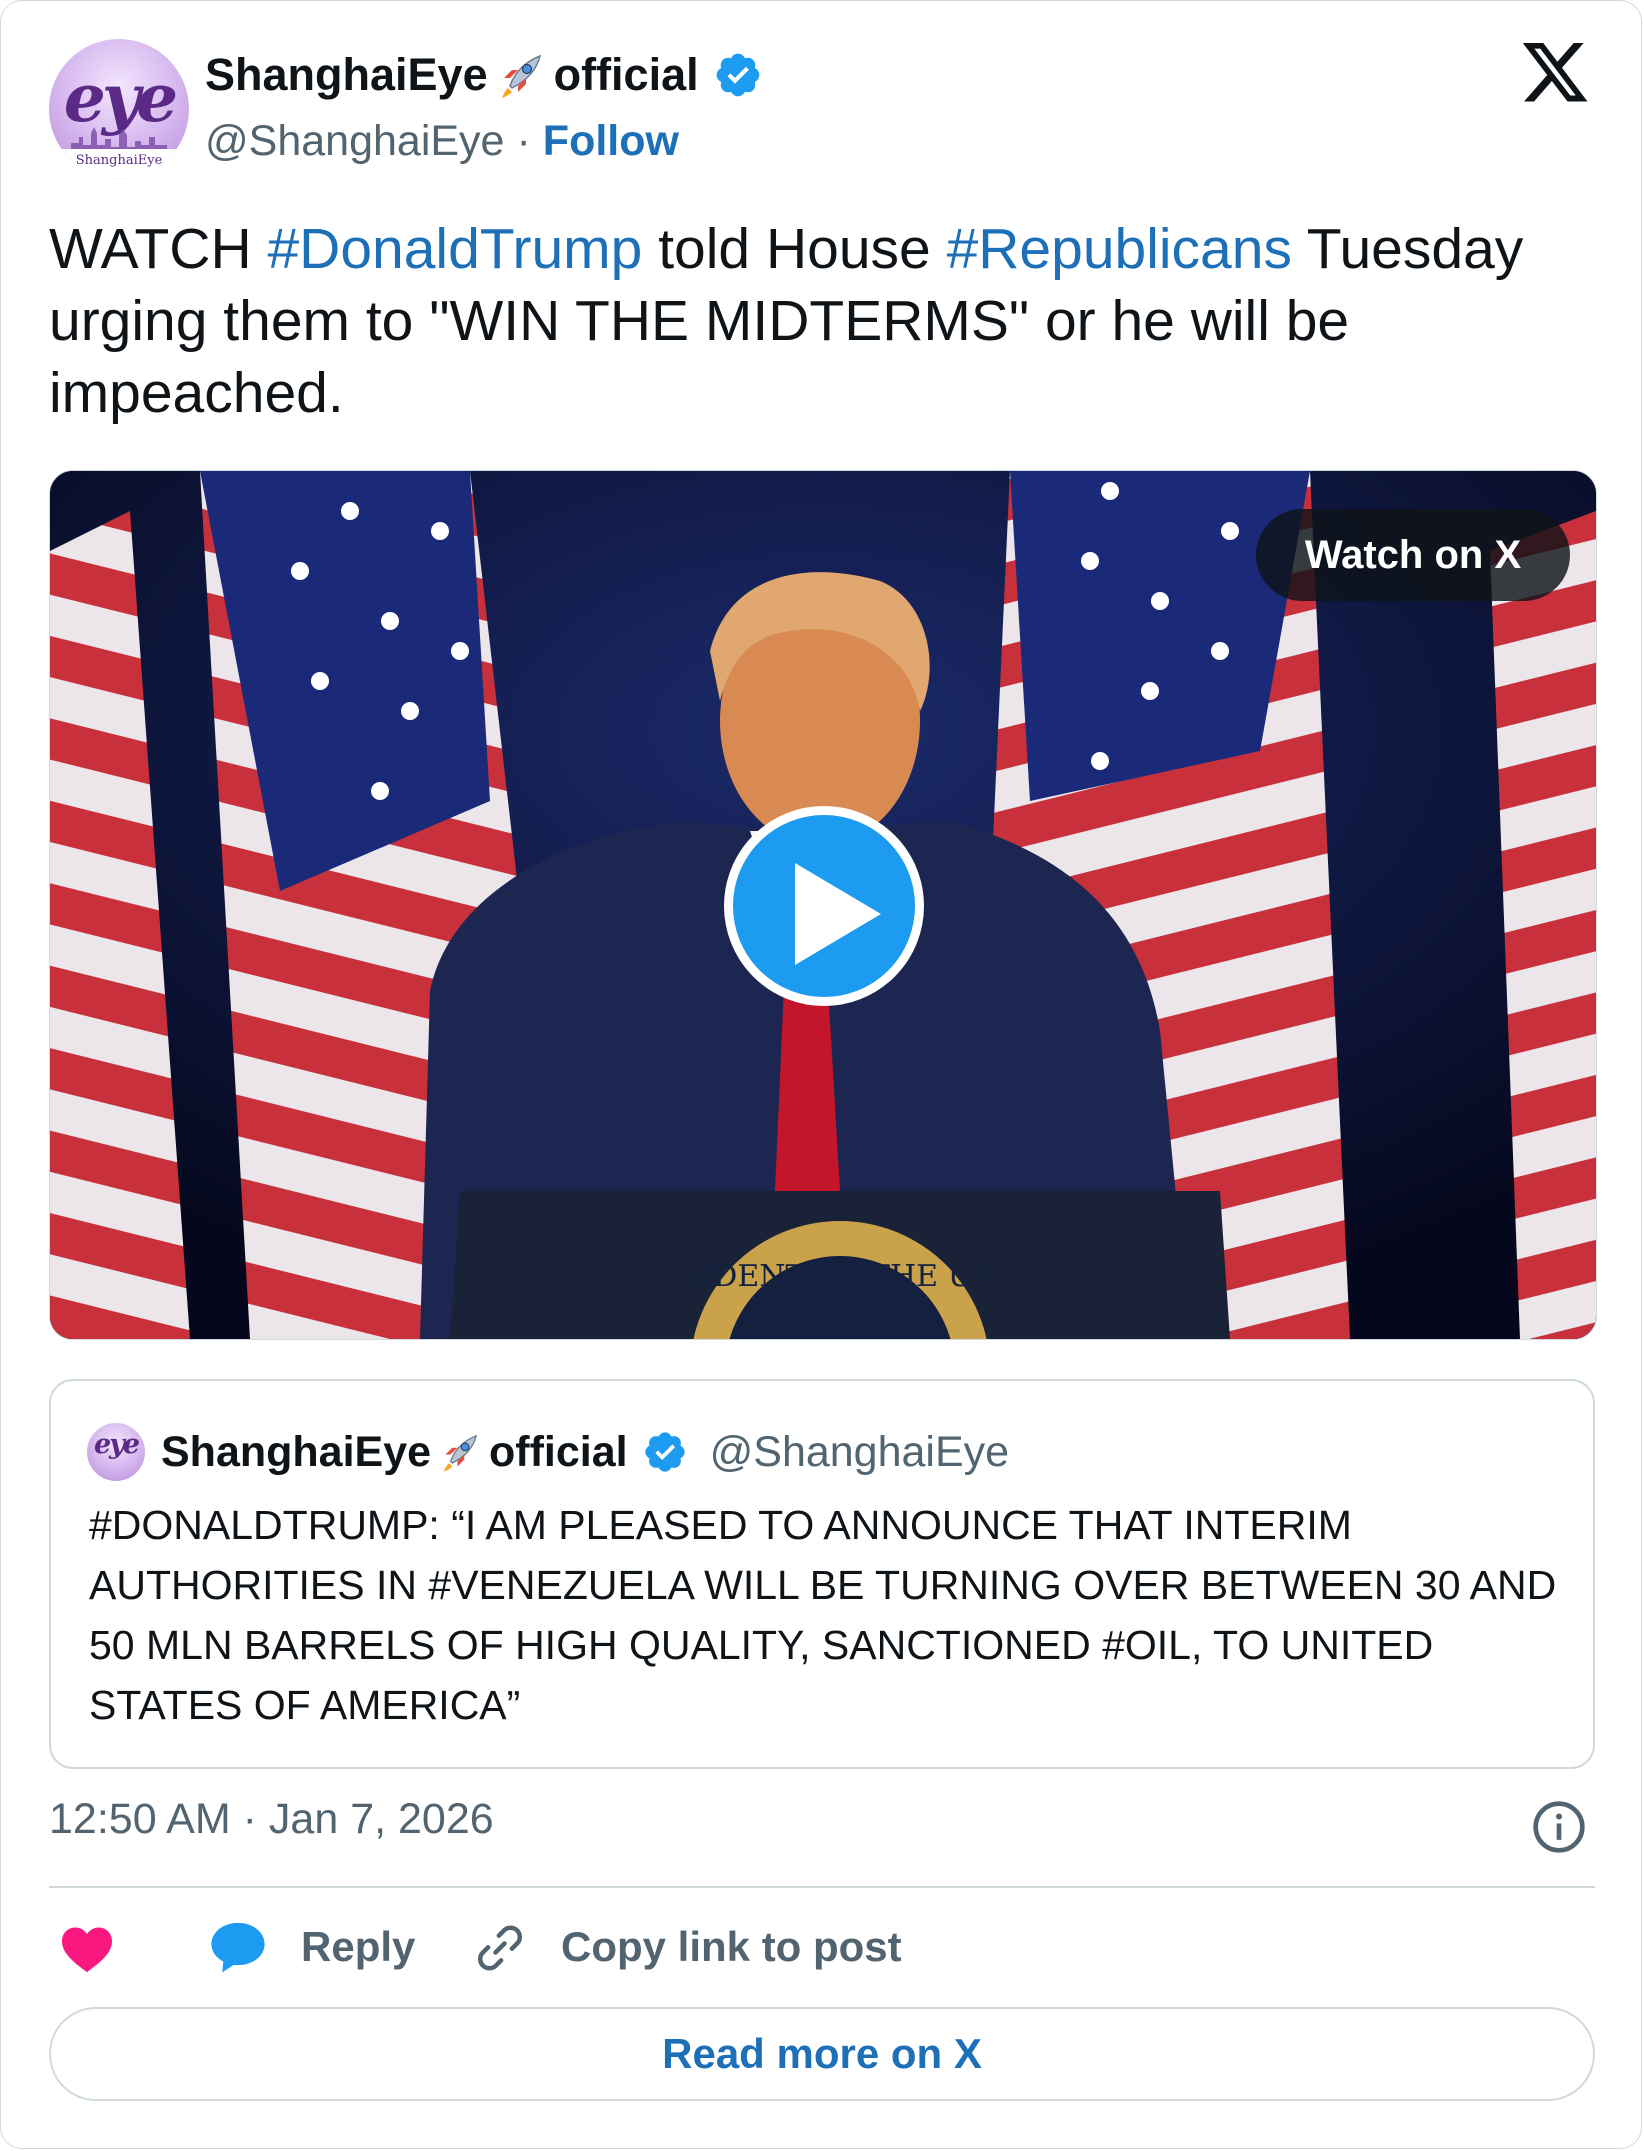 The width and height of the screenshot is (1644, 2151). I want to click on play-icon, so click(838, 914).